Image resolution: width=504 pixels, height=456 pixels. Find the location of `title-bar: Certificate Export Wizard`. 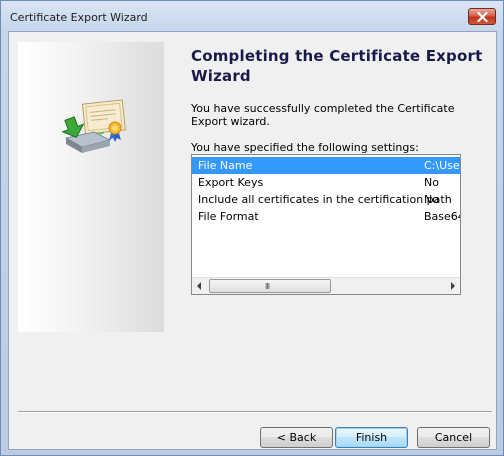

title-bar: Certificate Export Wizard is located at coordinates (252, 16).